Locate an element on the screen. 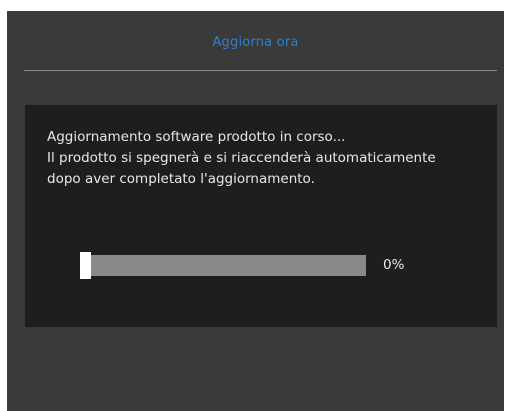 The image size is (510, 411). message-line-3: dopo aver completato l'aggiornamento. is located at coordinates (181, 179).